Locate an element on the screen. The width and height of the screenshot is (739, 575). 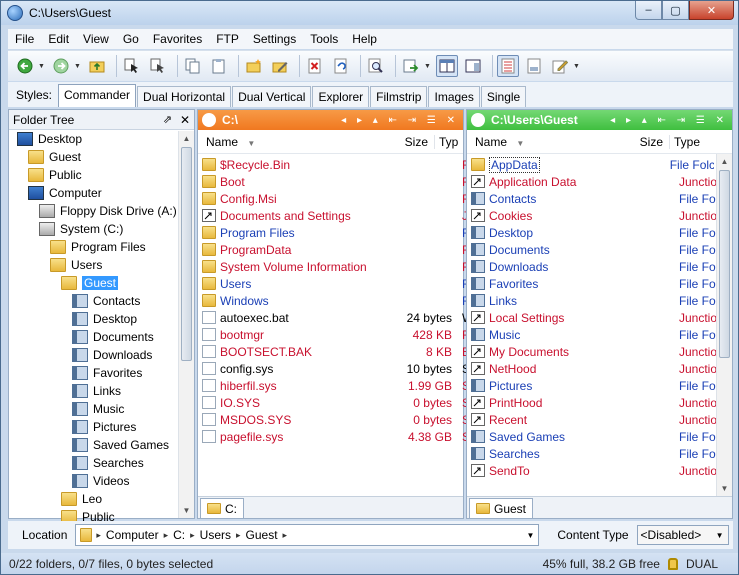
file-row: Searches File Folc is located at coordinates (592, 453).